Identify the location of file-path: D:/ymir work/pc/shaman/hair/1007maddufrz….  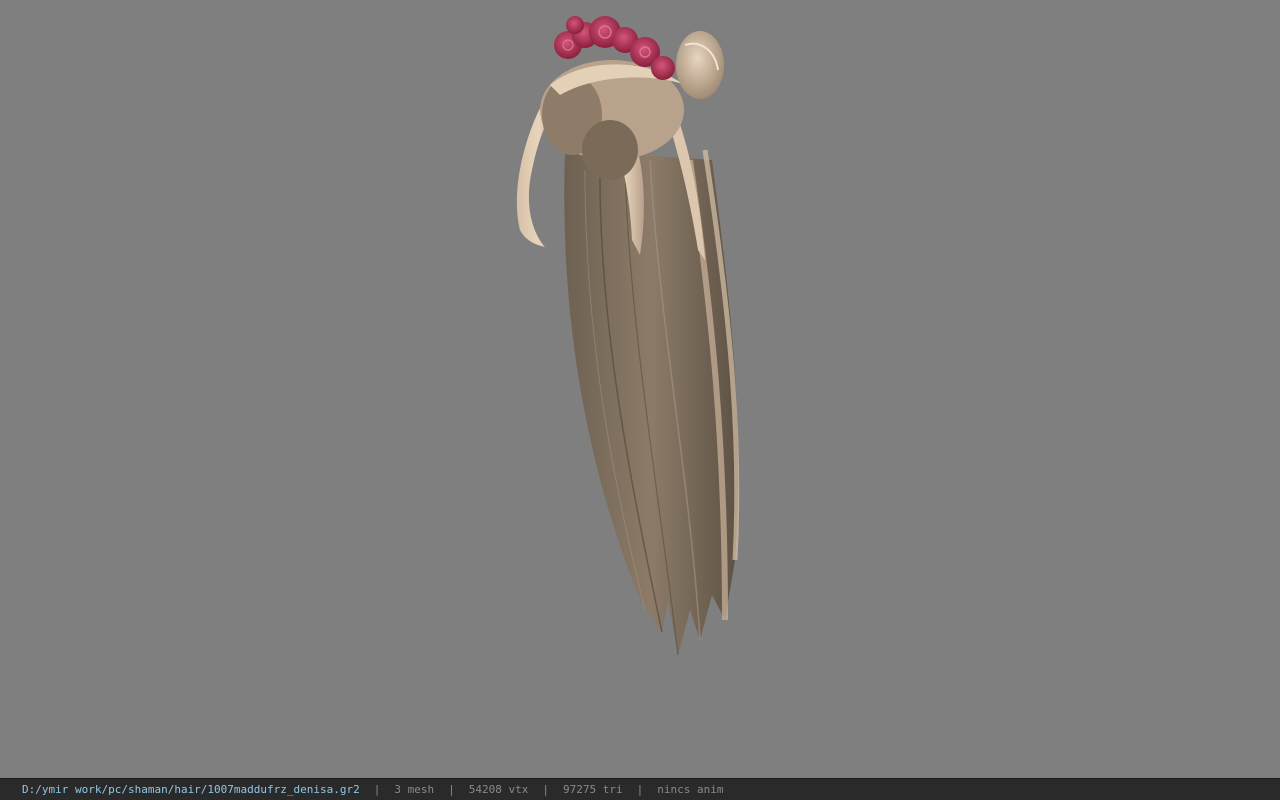
(191, 789).